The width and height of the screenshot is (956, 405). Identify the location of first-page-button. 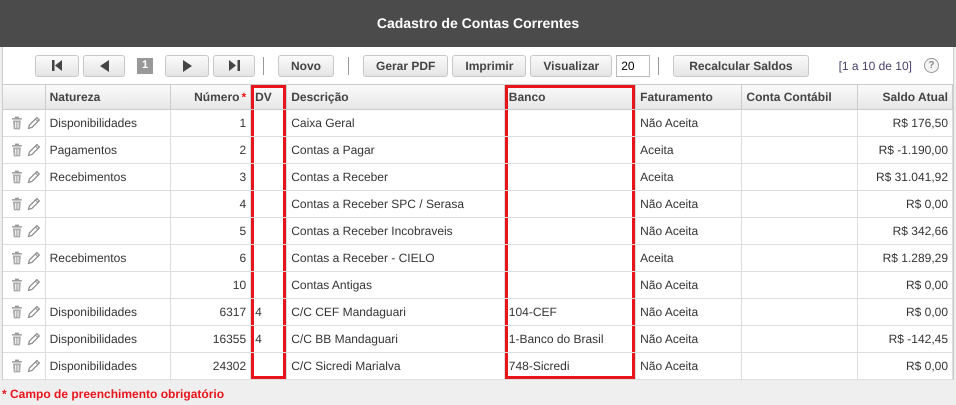
(57, 65).